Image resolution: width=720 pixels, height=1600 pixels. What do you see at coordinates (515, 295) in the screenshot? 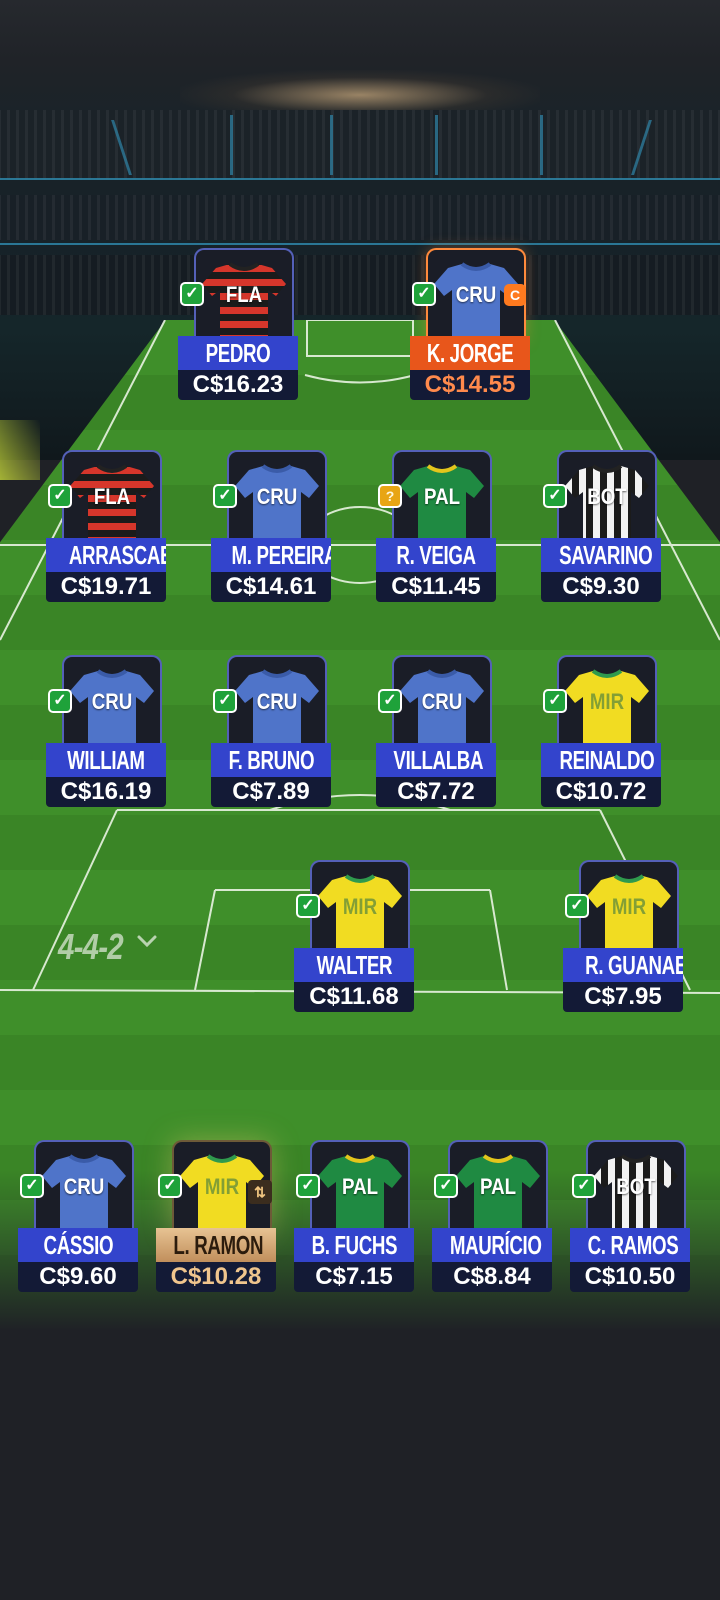
I see `captain-badge: C` at bounding box center [515, 295].